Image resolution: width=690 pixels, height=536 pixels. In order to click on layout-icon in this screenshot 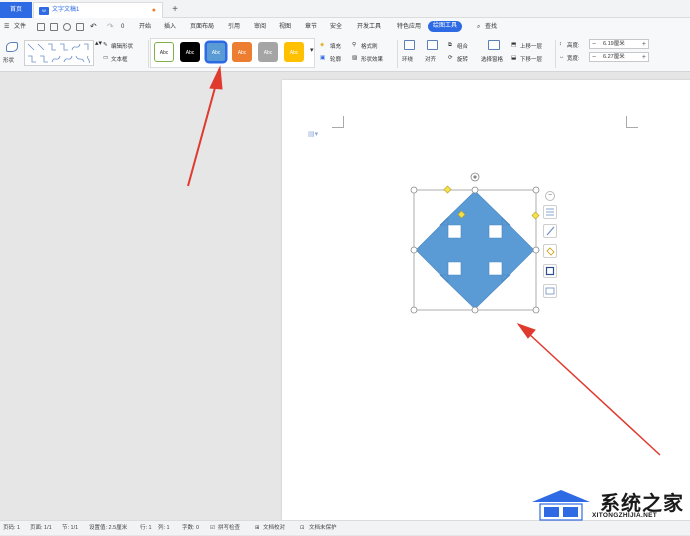, I will do `click(550, 212)`.